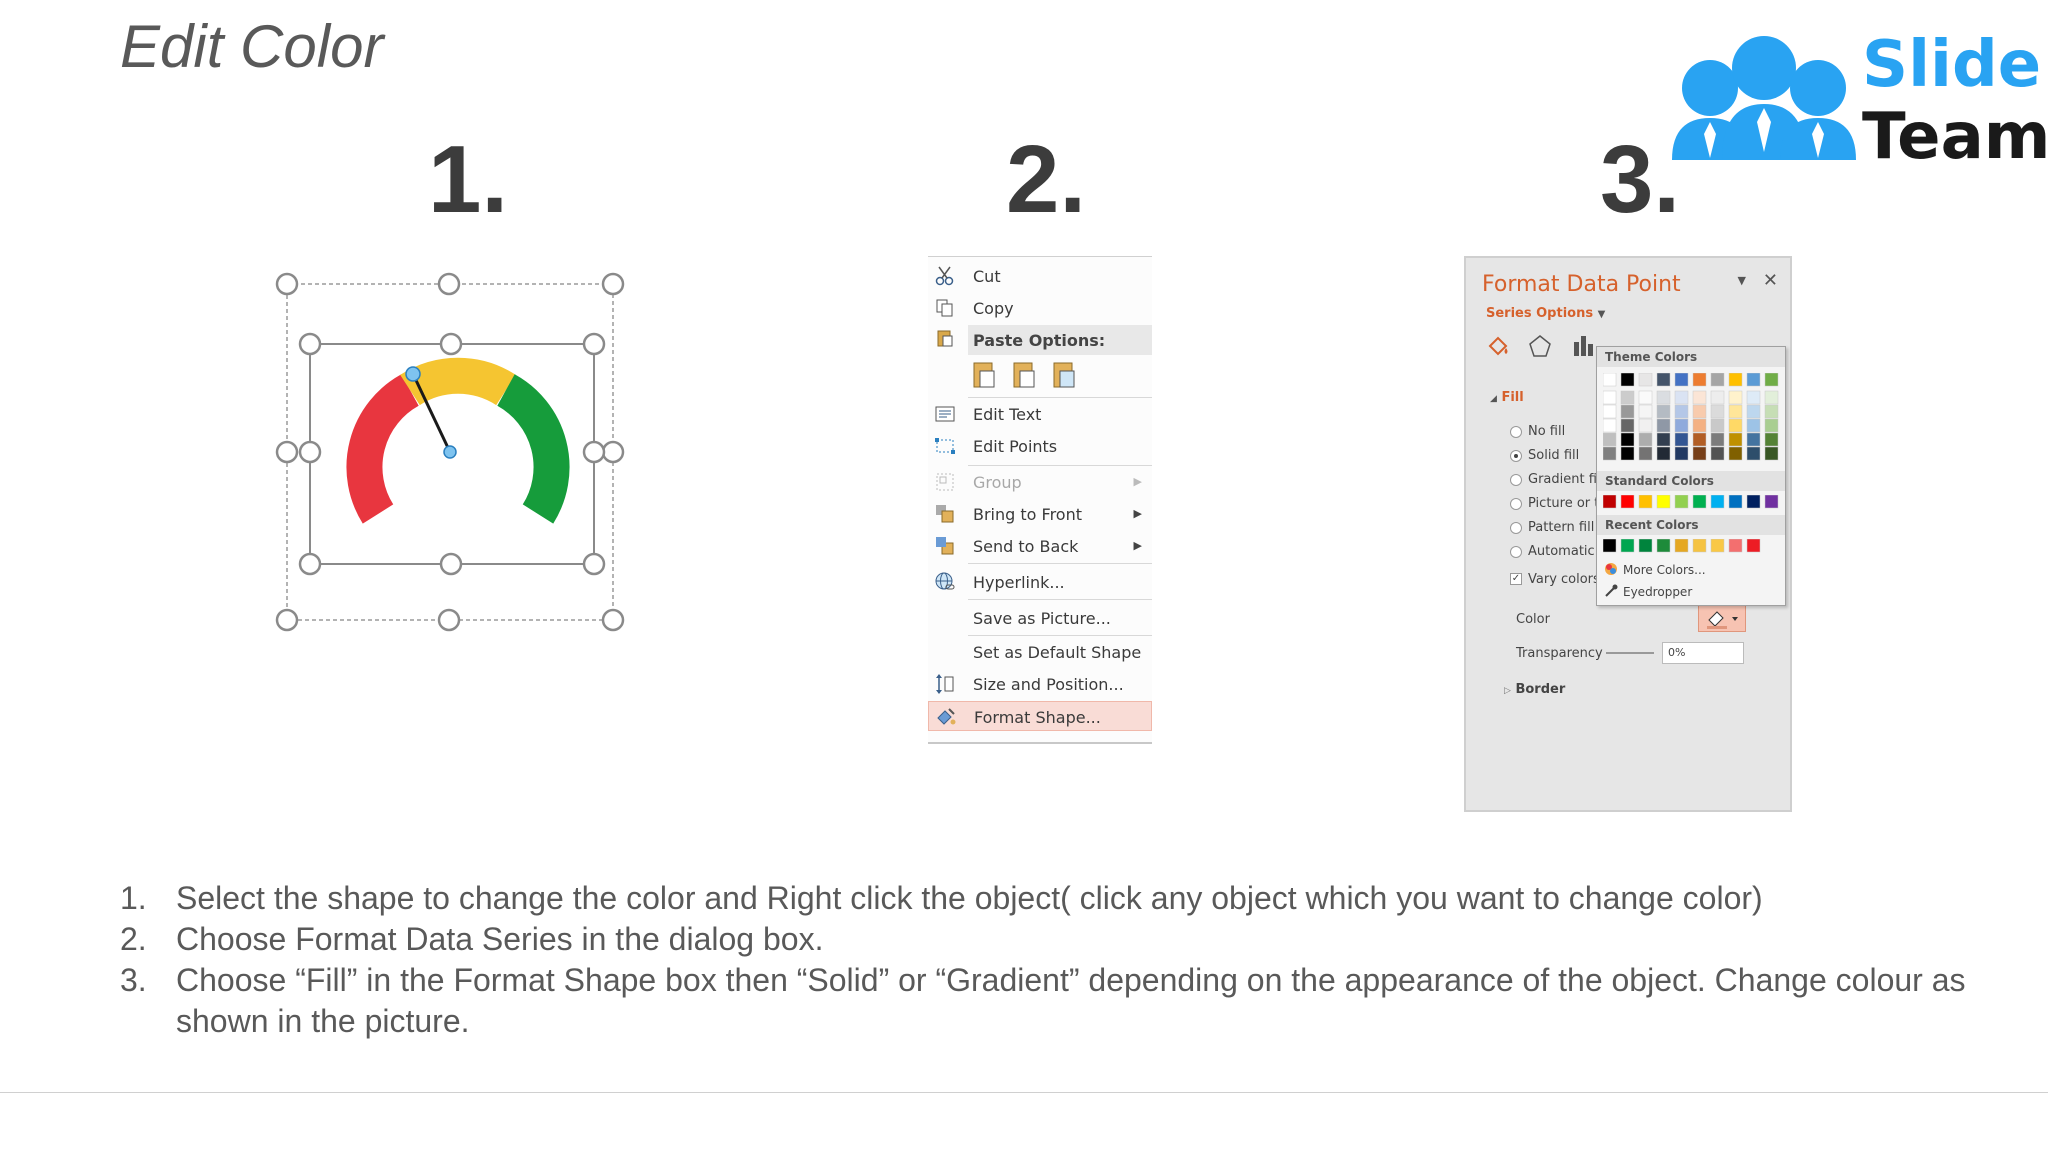 This screenshot has height=1152, width=2048. What do you see at coordinates (1040, 276) in the screenshot?
I see `menu-item-cut: Cut` at bounding box center [1040, 276].